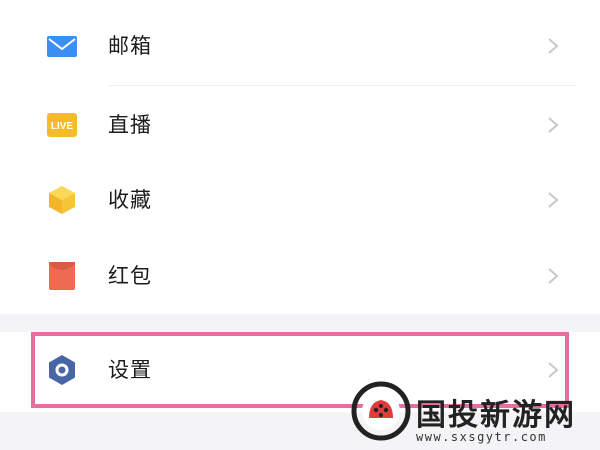  I want to click on menu-item-label: 红包, so click(130, 276).